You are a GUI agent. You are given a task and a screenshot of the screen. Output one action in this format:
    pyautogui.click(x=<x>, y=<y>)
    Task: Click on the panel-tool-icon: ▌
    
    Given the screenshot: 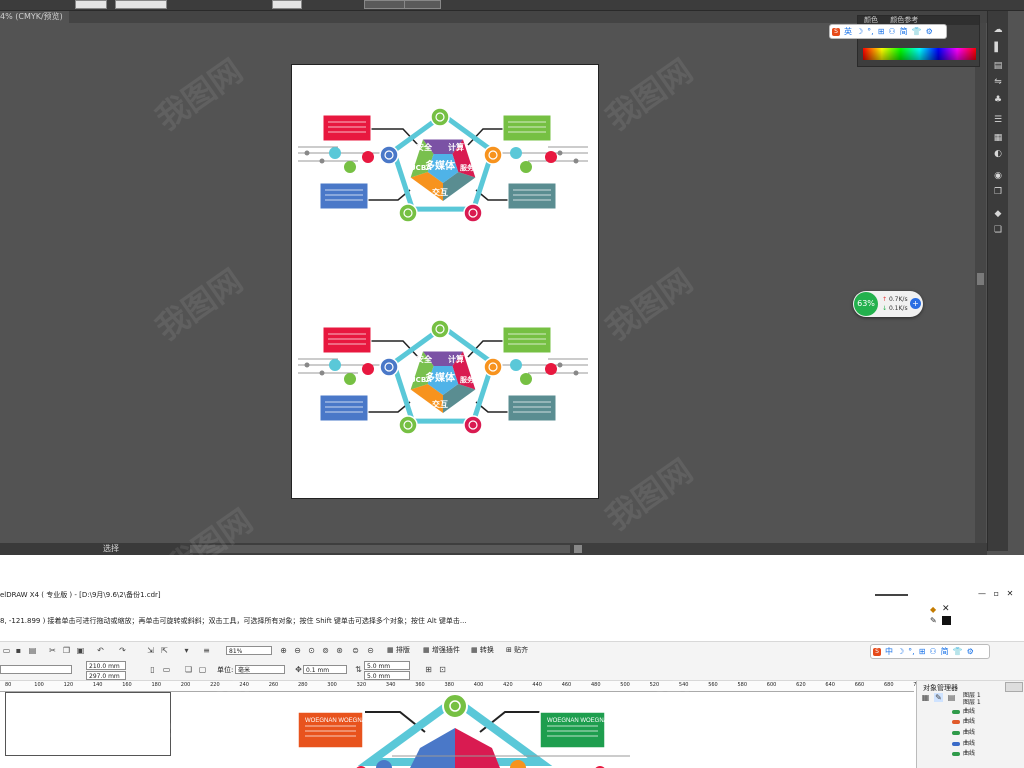 What is the action you would take?
    pyautogui.click(x=998, y=48)
    